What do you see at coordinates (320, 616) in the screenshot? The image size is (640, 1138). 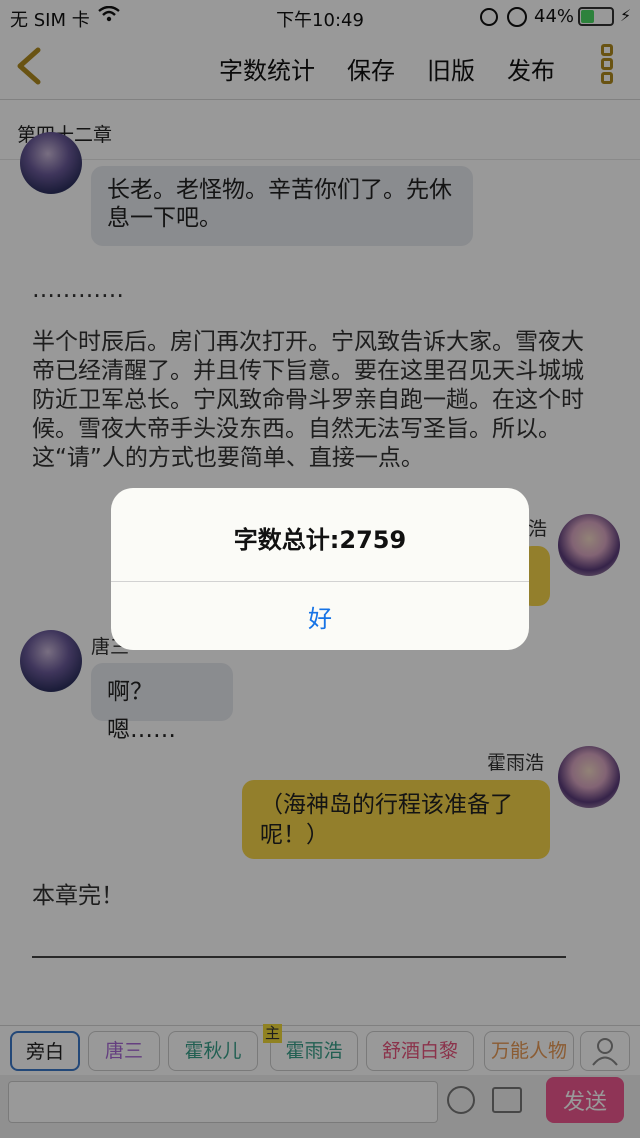 I see `alert-ok-button: 好` at bounding box center [320, 616].